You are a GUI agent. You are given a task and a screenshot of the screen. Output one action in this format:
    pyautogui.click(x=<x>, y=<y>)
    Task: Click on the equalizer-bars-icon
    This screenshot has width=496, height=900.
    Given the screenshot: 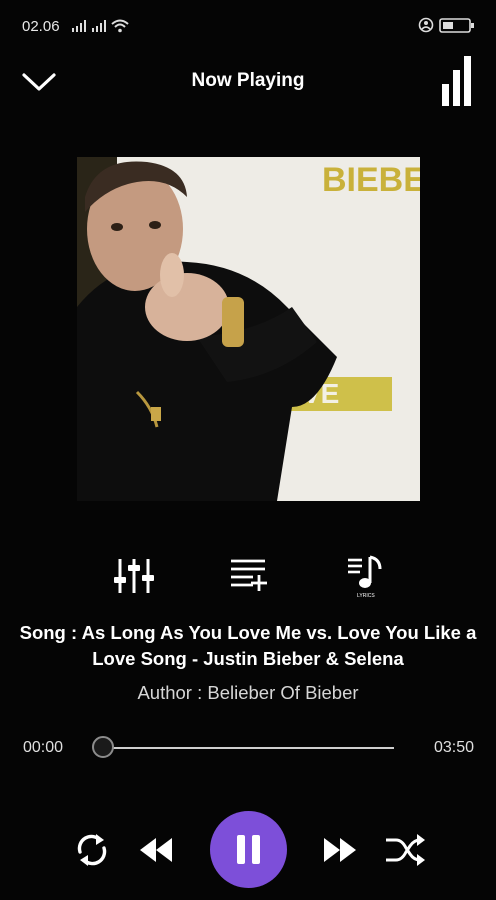 What is the action you would take?
    pyautogui.click(x=457, y=80)
    